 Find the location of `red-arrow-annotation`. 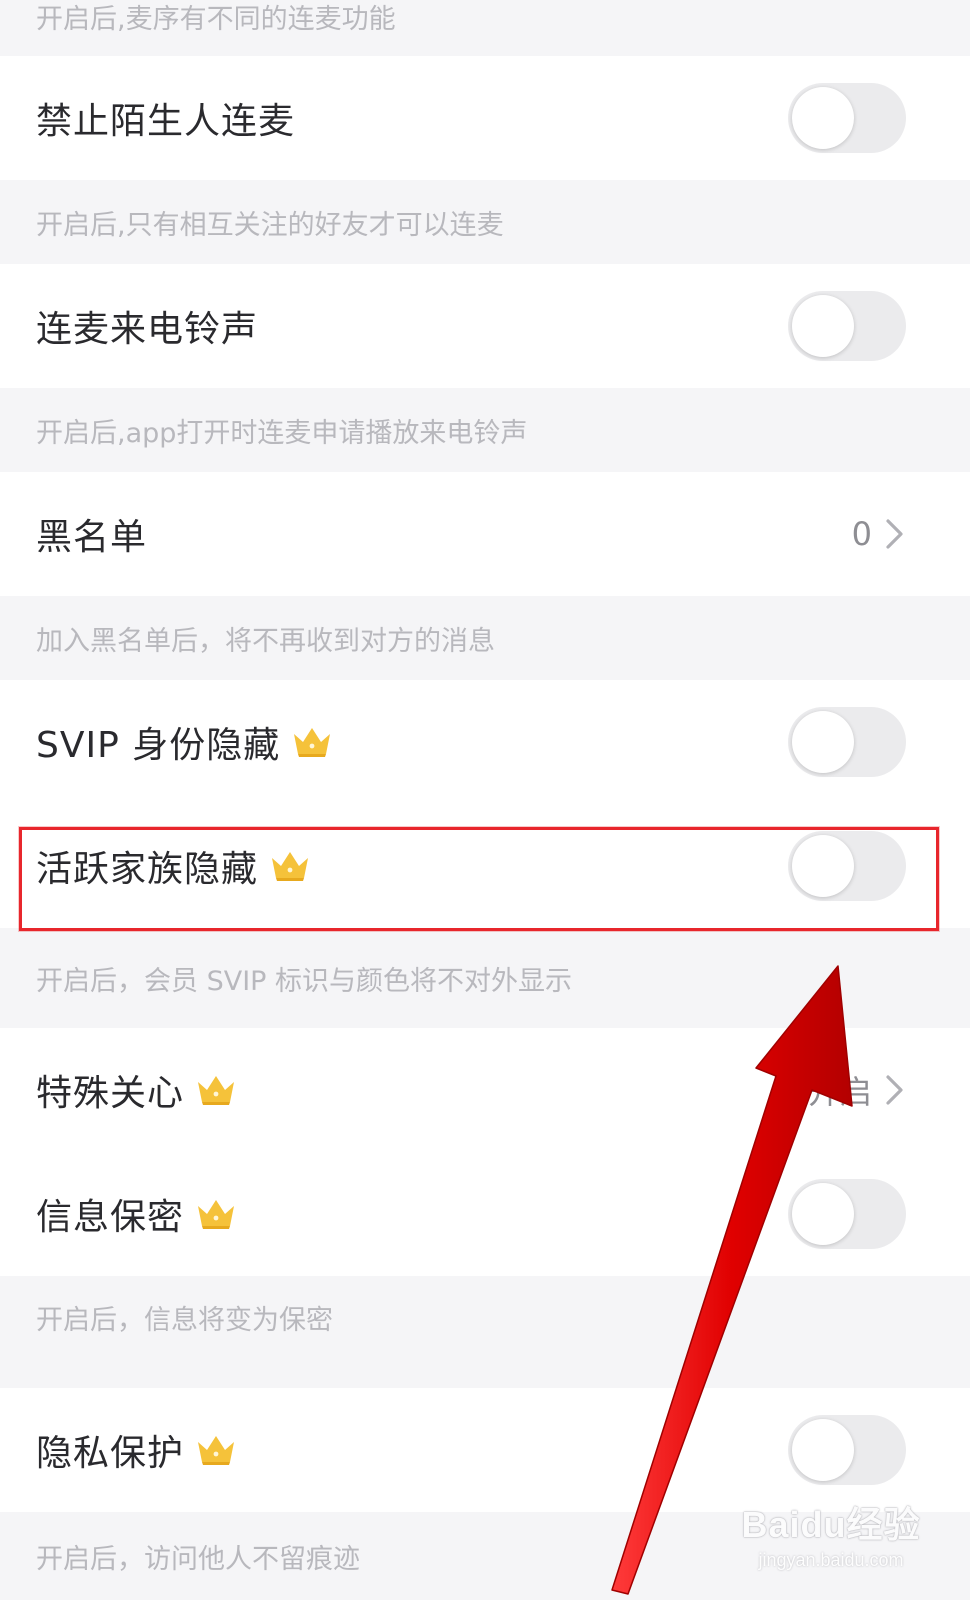

red-arrow-annotation is located at coordinates (732, 1280).